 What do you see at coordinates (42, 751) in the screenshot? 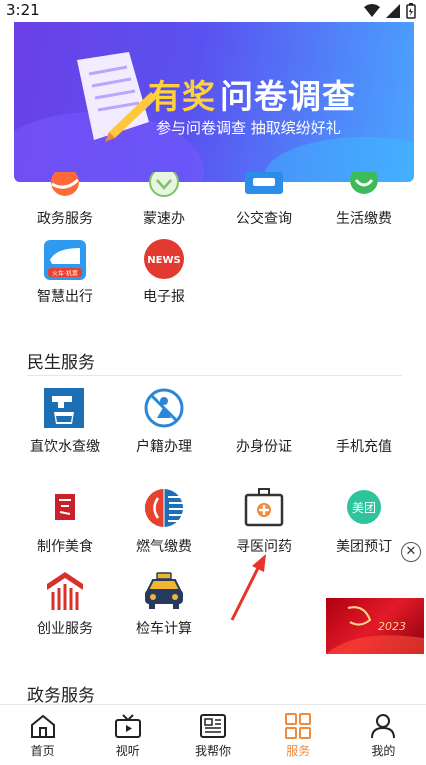
I see `nav-label: 首页` at bounding box center [42, 751].